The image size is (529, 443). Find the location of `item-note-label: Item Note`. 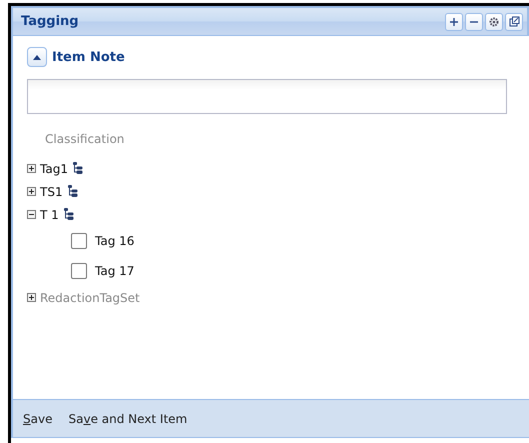

item-note-label: Item Note is located at coordinates (88, 57).